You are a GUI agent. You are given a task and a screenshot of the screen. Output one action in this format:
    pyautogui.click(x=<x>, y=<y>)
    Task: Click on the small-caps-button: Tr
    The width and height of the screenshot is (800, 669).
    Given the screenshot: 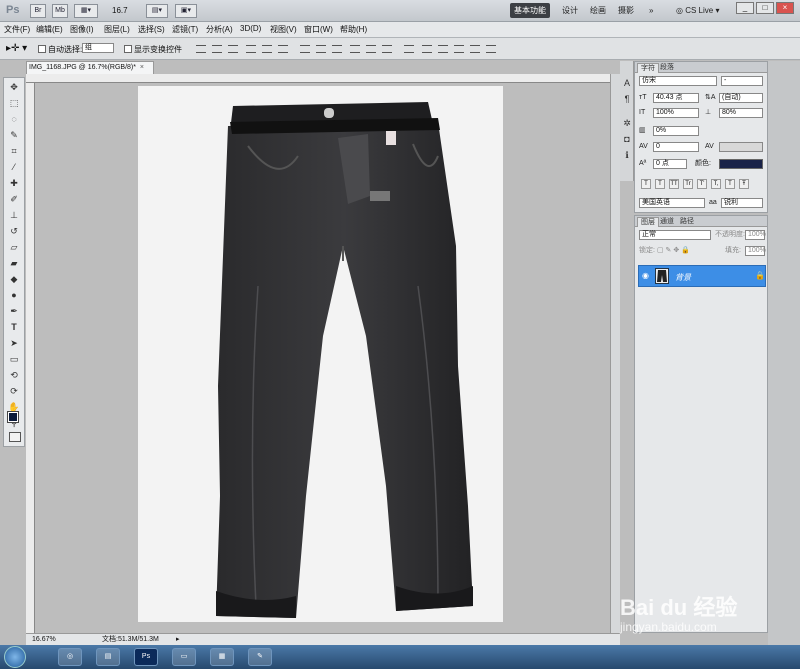 What is the action you would take?
    pyautogui.click(x=688, y=184)
    